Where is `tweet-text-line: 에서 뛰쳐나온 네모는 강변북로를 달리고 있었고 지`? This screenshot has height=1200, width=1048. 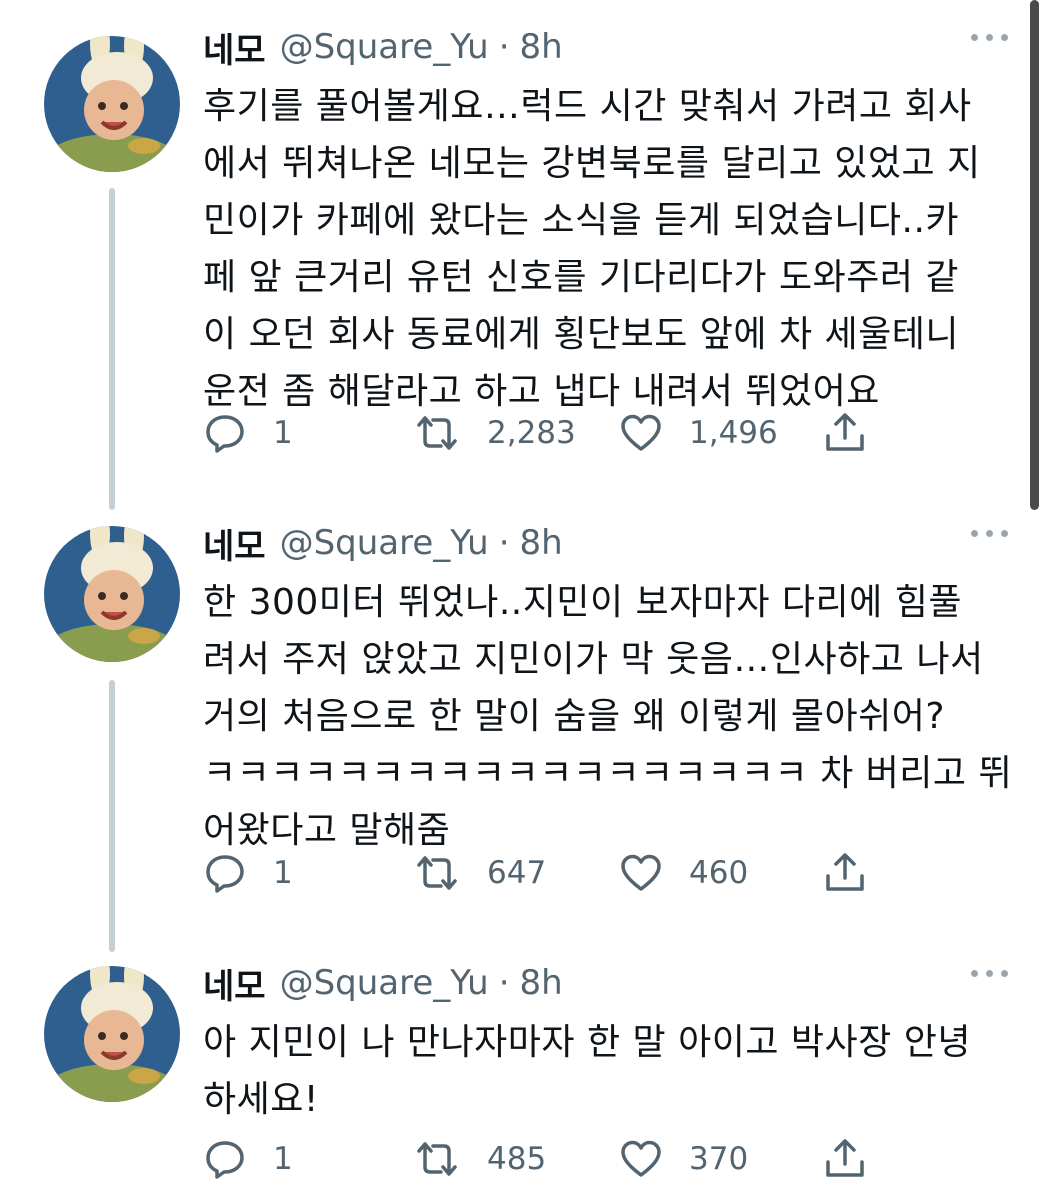 tweet-text-line: 에서 뛰쳐나온 네모는 강변북로를 달리고 있었고 지 is located at coordinates (592, 163).